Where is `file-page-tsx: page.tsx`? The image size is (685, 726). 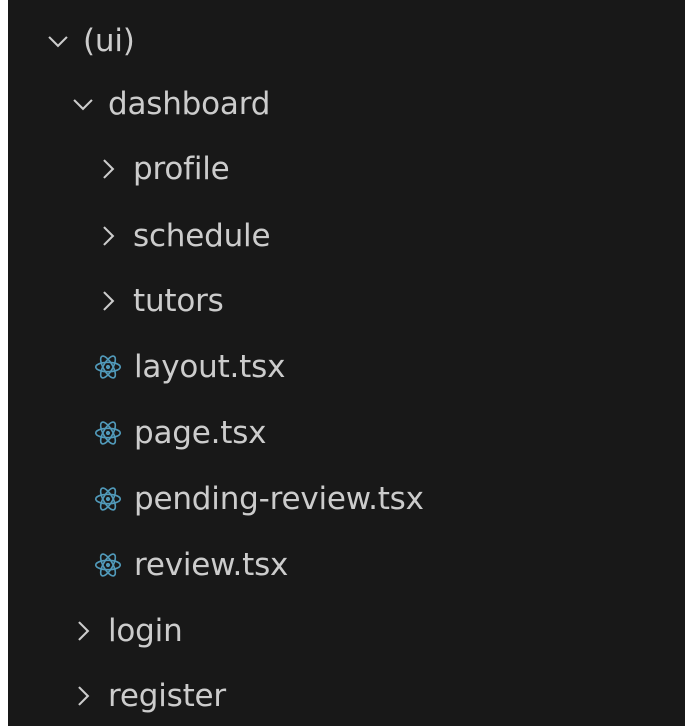 file-page-tsx: page.tsx is located at coordinates (346, 433).